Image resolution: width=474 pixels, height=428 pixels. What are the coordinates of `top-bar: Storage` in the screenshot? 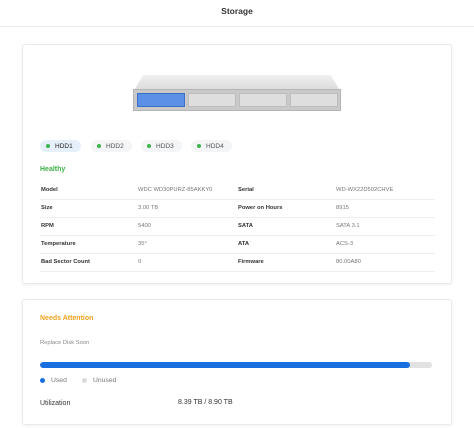 It's located at (237, 13).